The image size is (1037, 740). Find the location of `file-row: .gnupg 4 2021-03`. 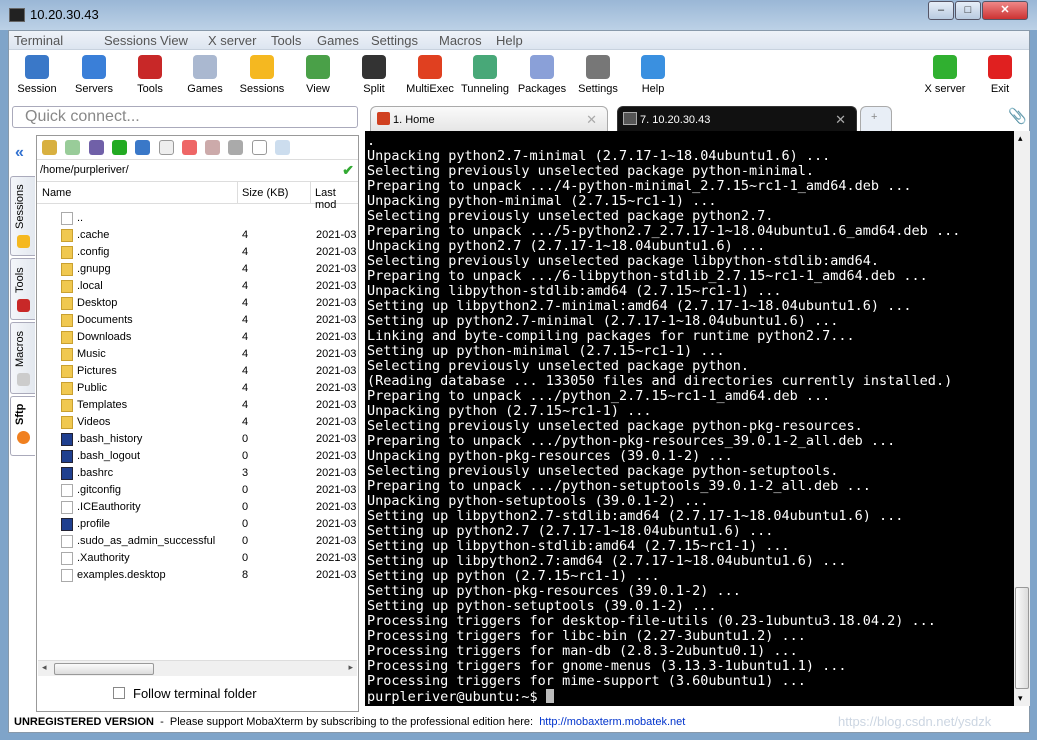

file-row: .gnupg 4 2021-03 is located at coordinates (197, 269).